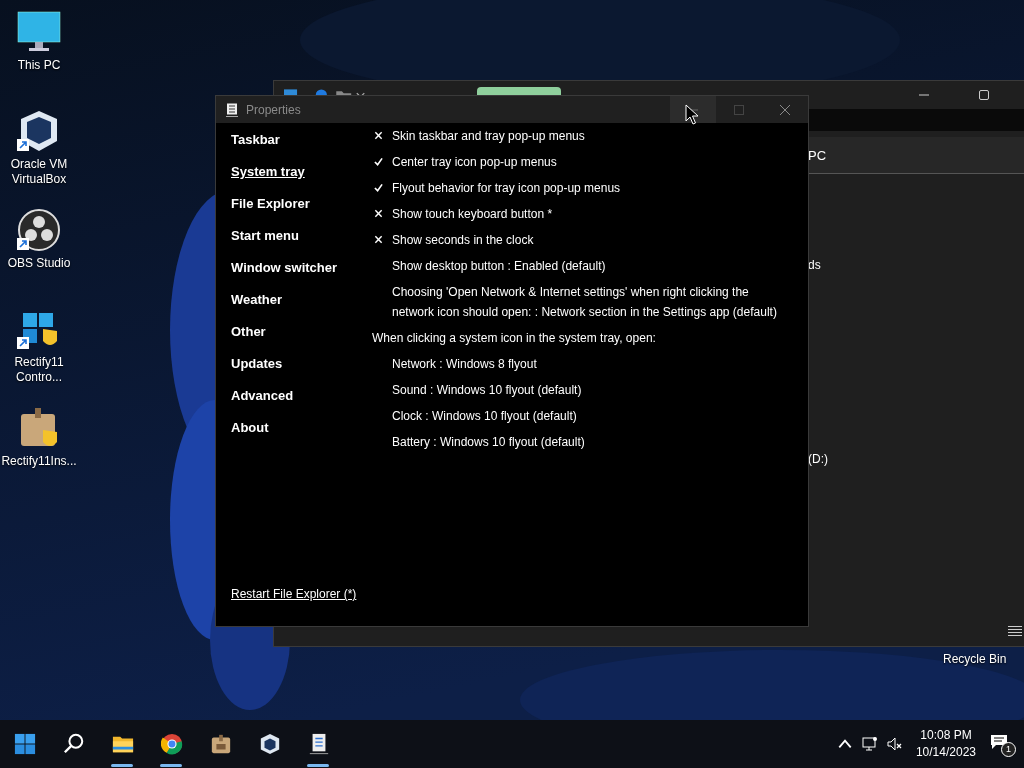 The width and height of the screenshot is (1024, 768). What do you see at coordinates (284, 268) in the screenshot?
I see `sidebar-link: Window switcher` at bounding box center [284, 268].